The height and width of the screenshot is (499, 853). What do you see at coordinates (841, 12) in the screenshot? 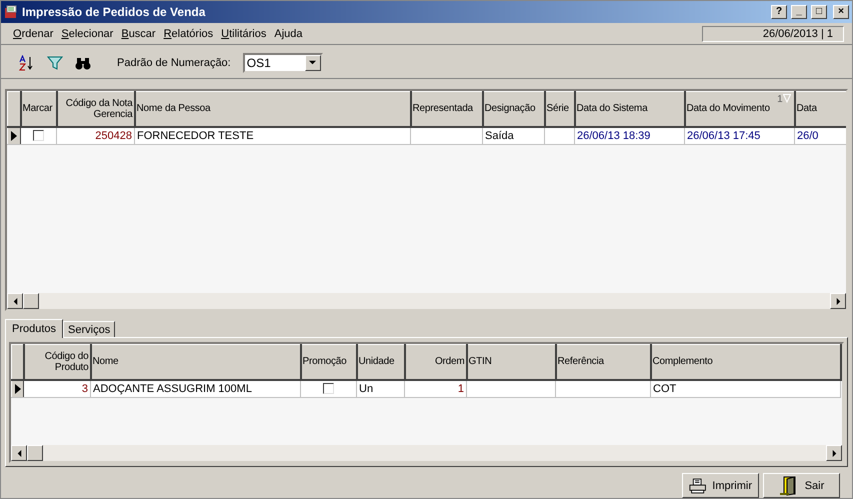
I see `window-control: ×` at bounding box center [841, 12].